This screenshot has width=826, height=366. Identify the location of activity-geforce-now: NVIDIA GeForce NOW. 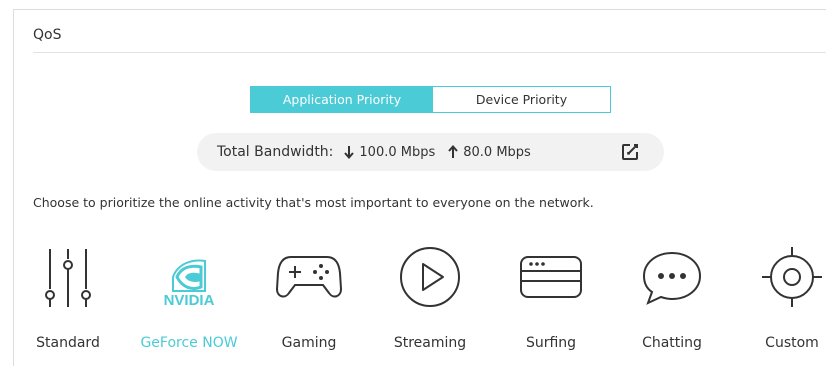
(189, 299).